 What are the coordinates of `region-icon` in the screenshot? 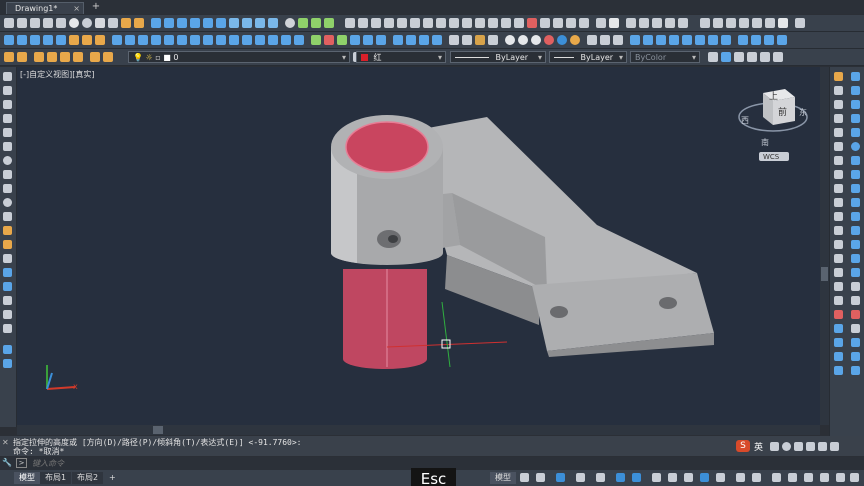 It's located at (7, 300).